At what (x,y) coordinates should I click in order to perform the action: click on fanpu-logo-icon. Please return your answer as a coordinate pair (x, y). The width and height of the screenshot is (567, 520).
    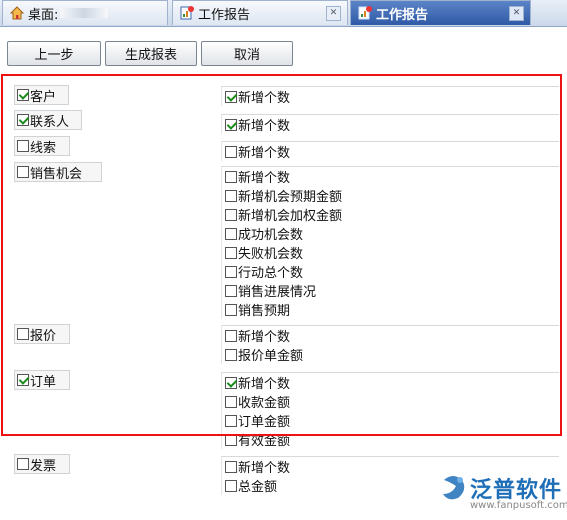
    Looking at the image, I should click on (454, 488).